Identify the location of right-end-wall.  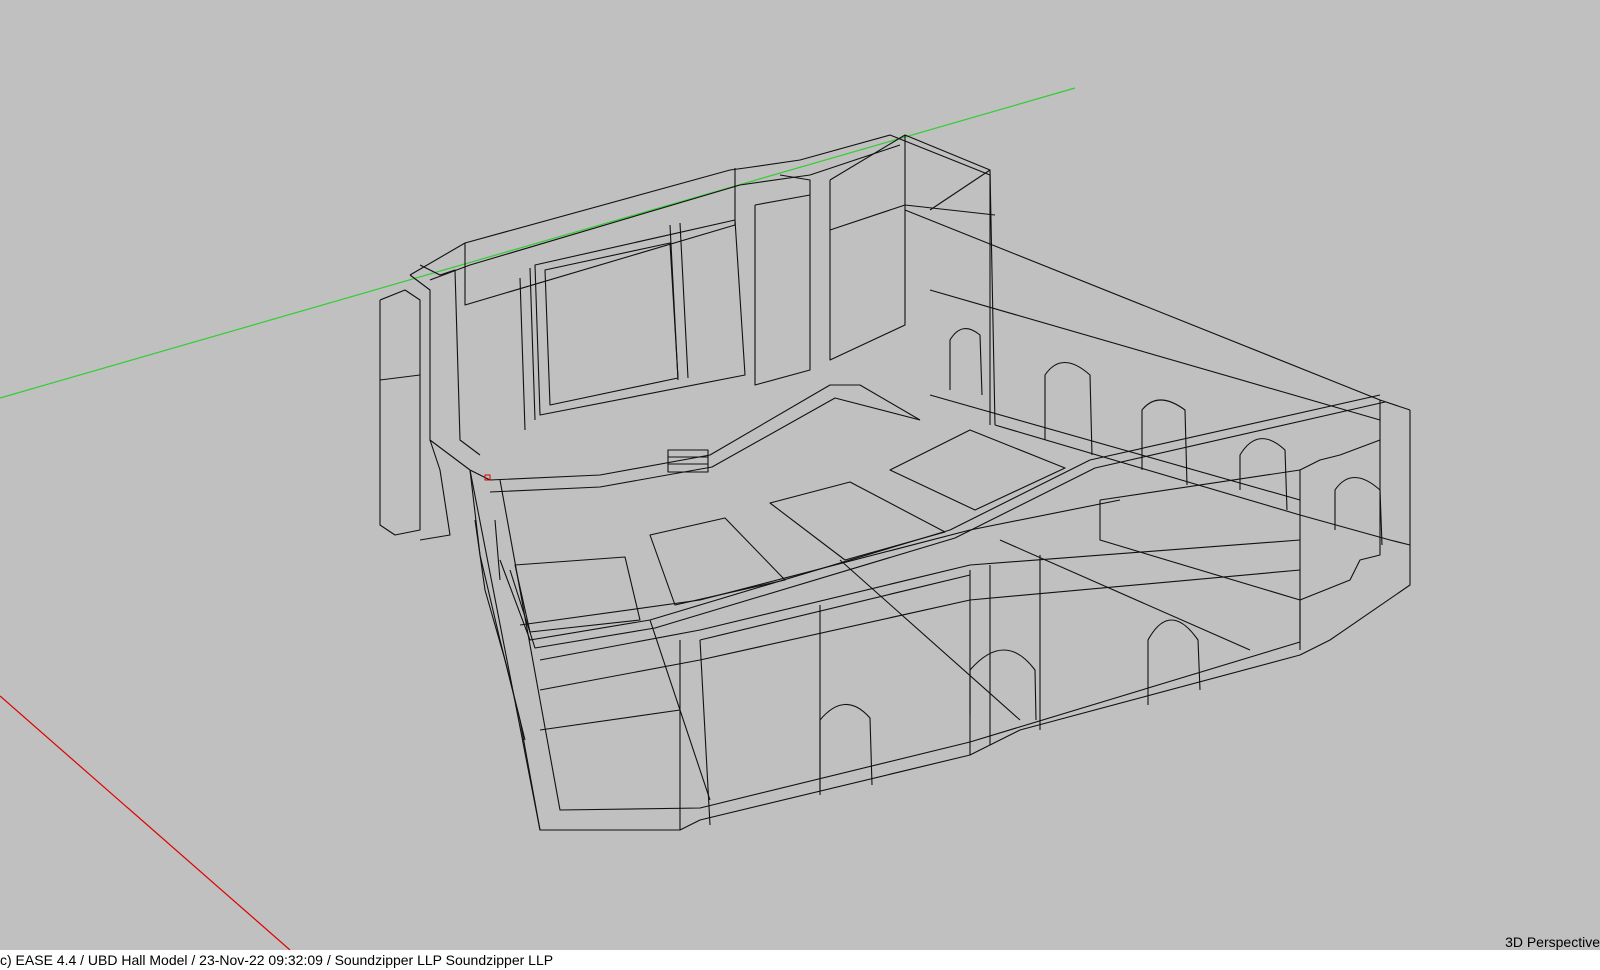
(1340, 520).